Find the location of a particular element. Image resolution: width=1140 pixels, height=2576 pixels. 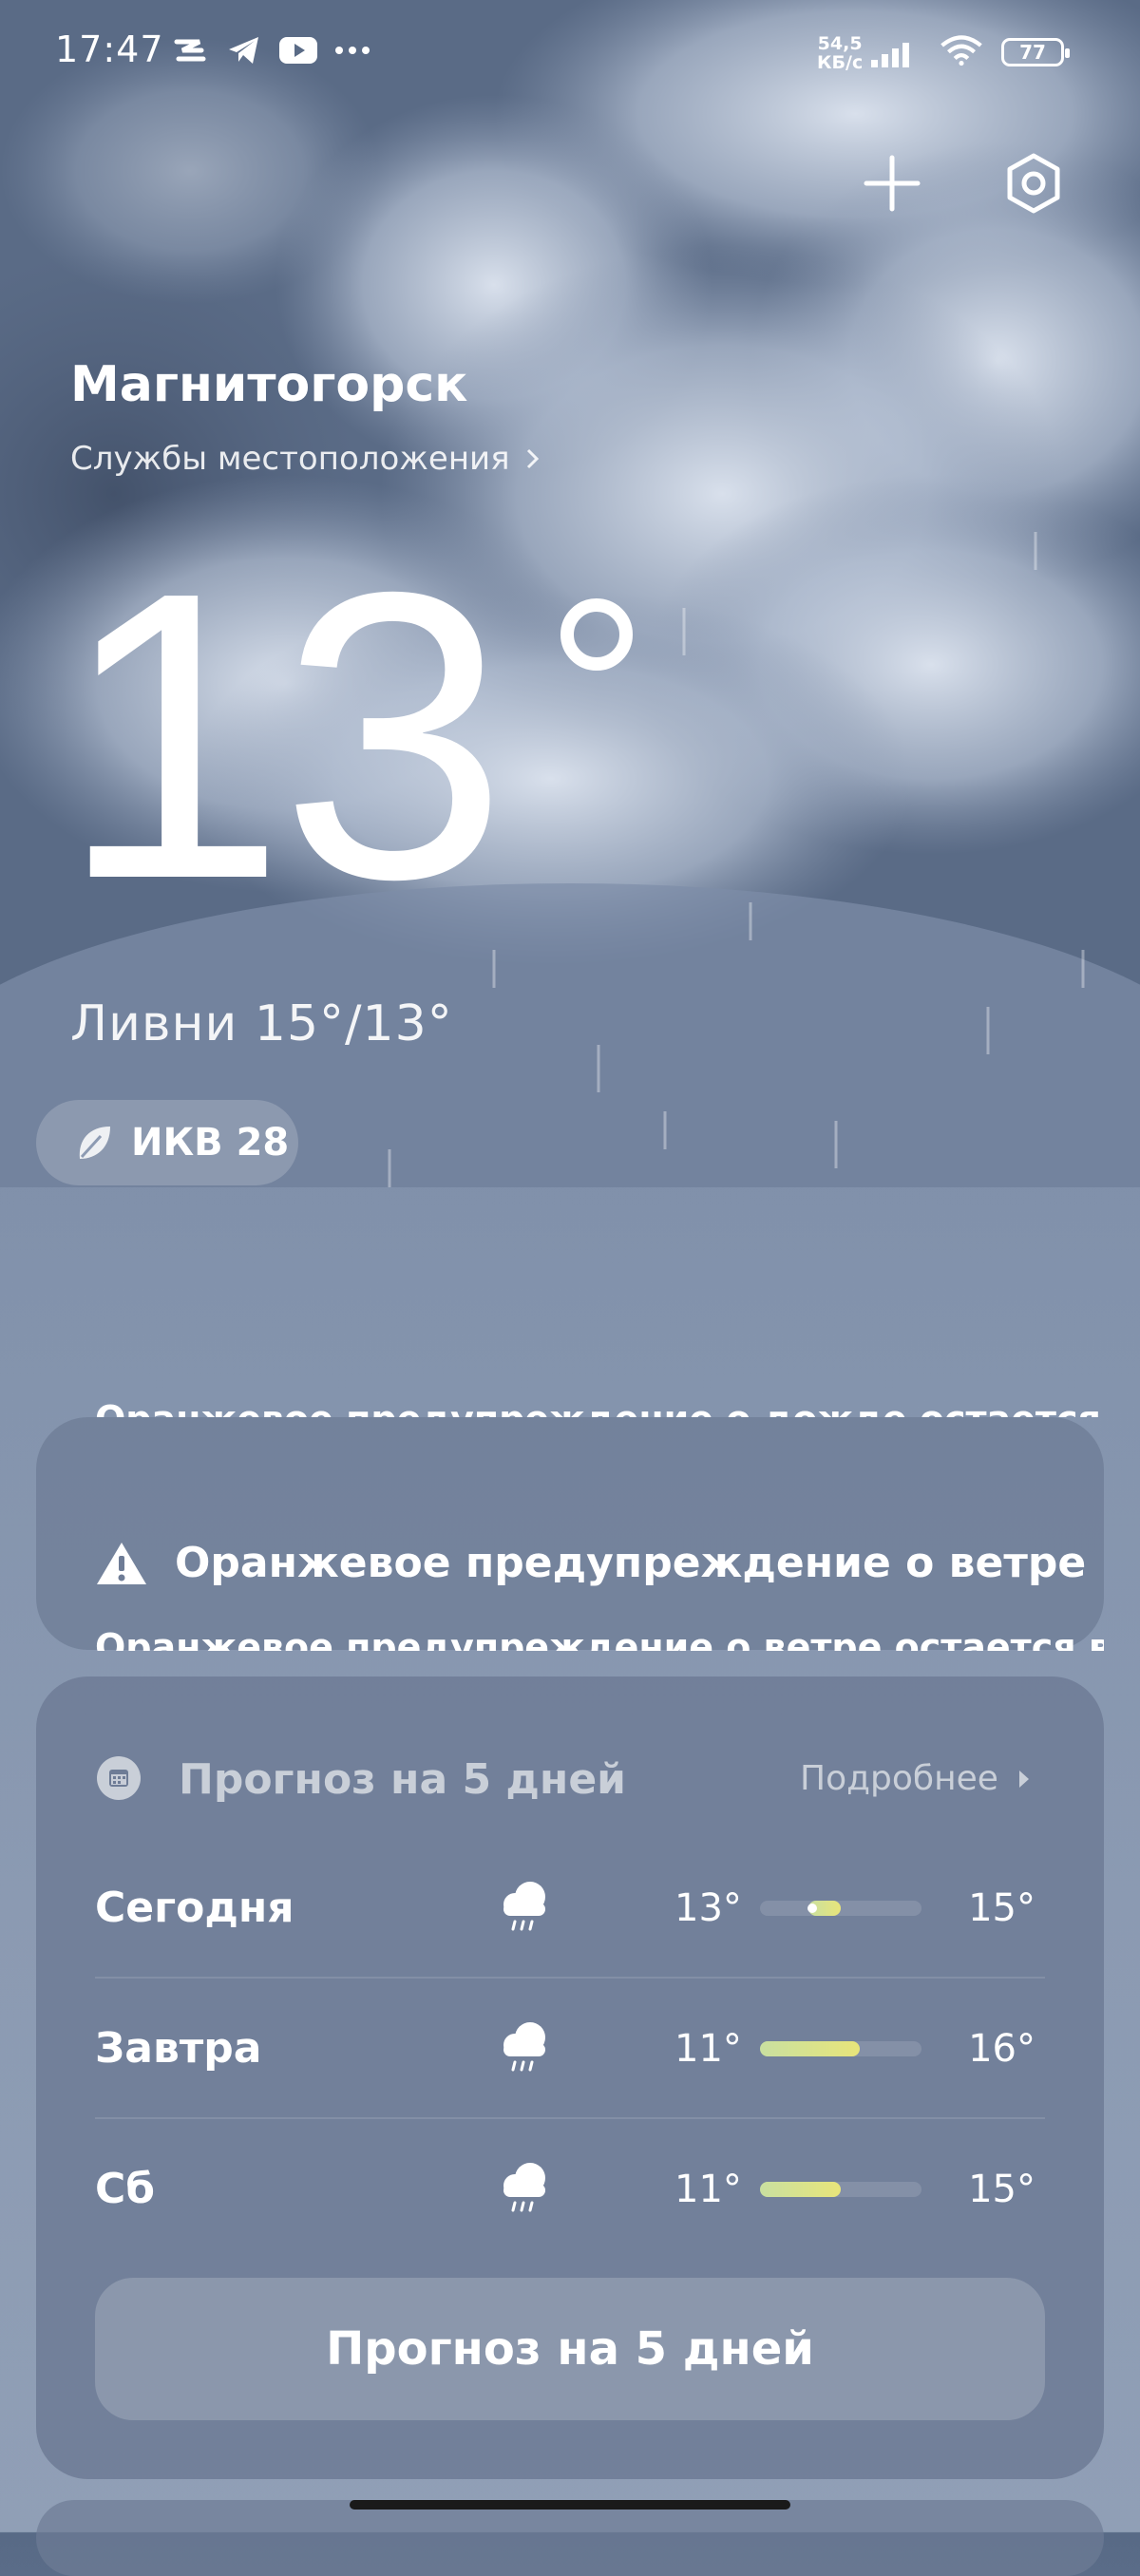

forecast-more-label: Подробнее is located at coordinates (899, 1778).